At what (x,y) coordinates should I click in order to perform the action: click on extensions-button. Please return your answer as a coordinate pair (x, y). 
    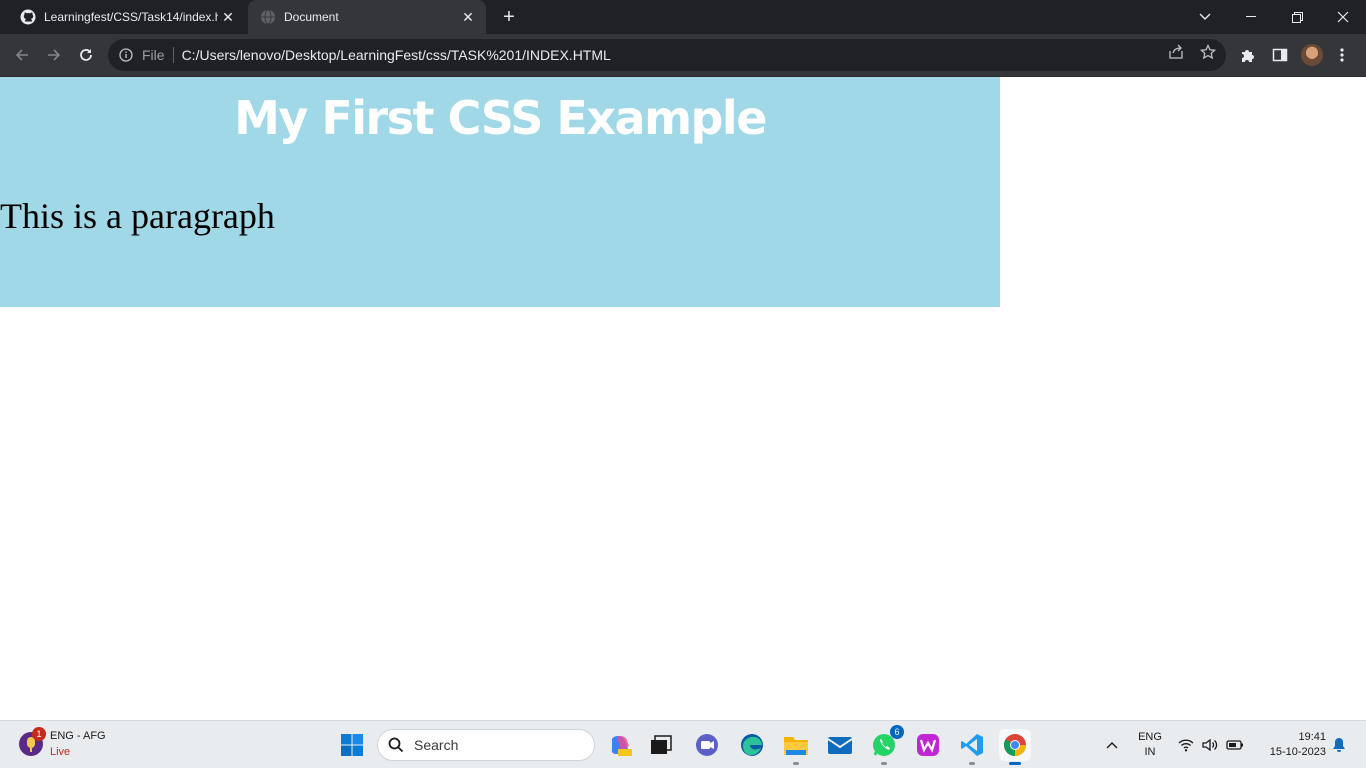
    Looking at the image, I should click on (1248, 55).